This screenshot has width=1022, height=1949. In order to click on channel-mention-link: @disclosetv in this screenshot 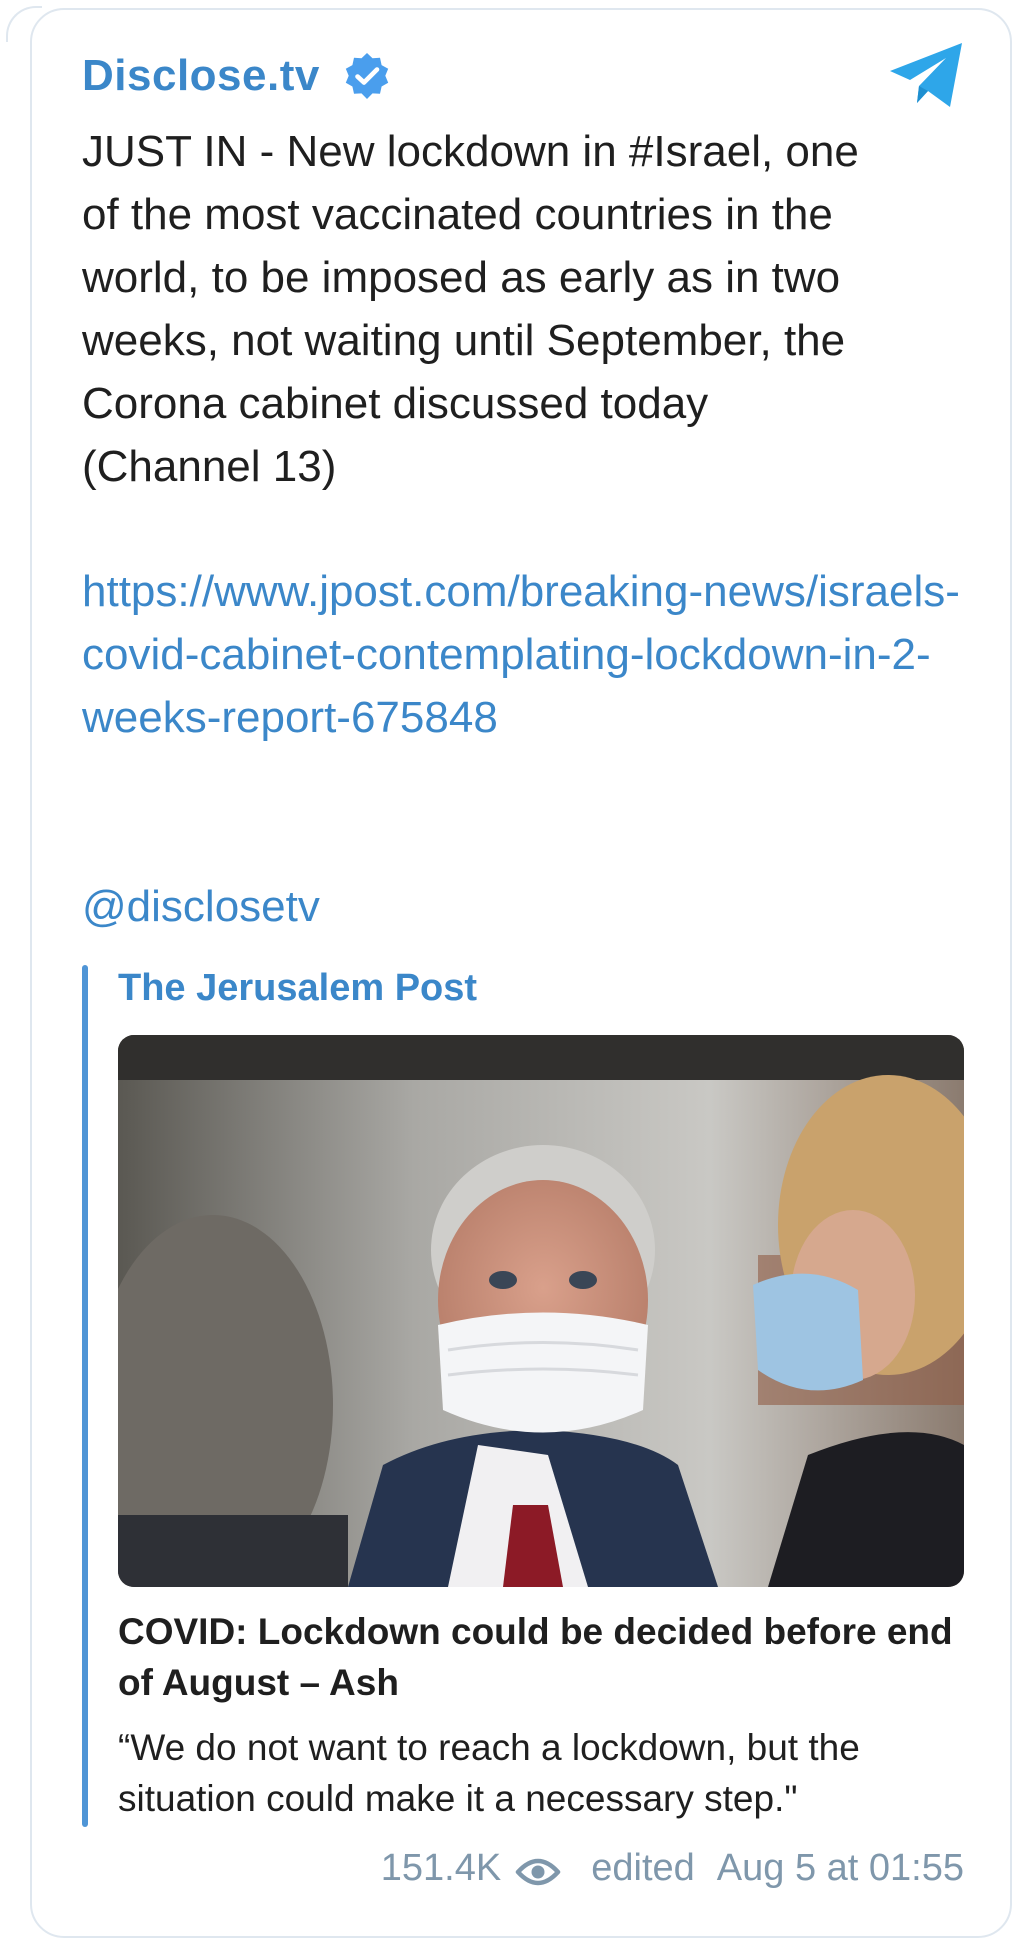, I will do `click(201, 906)`.